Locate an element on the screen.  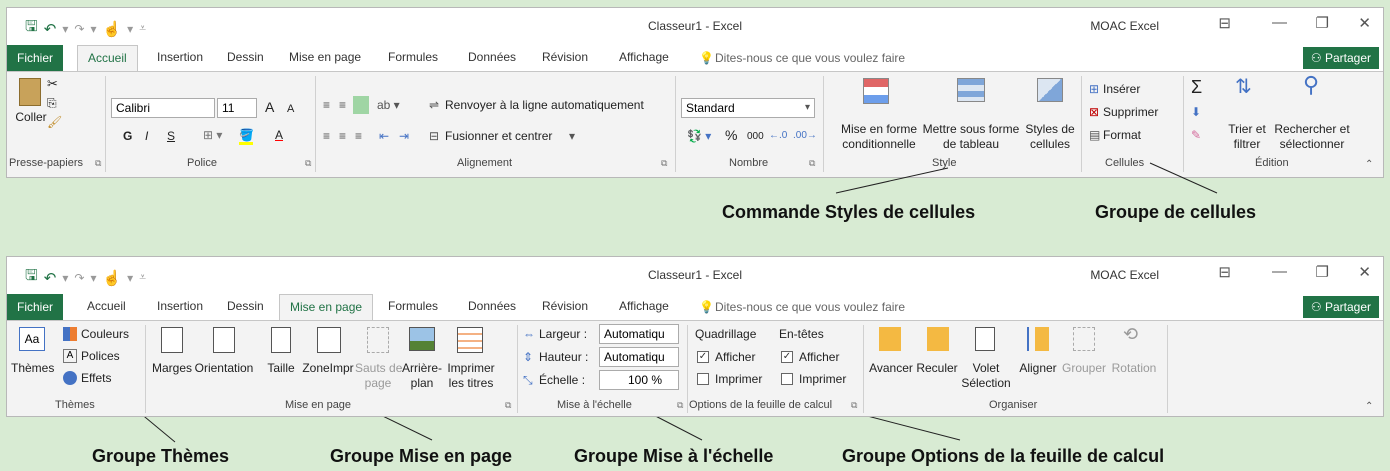
align-button: Aligner is located at coordinates (1038, 368).